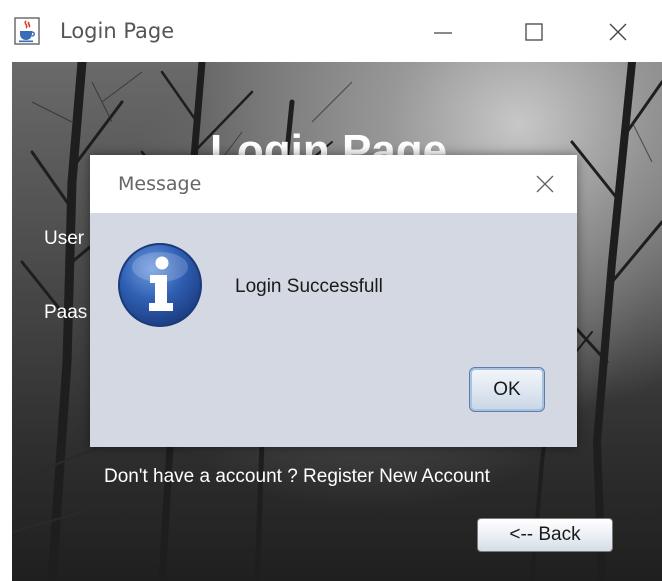 The image size is (662, 581). I want to click on java-cup-icon, so click(27, 31).